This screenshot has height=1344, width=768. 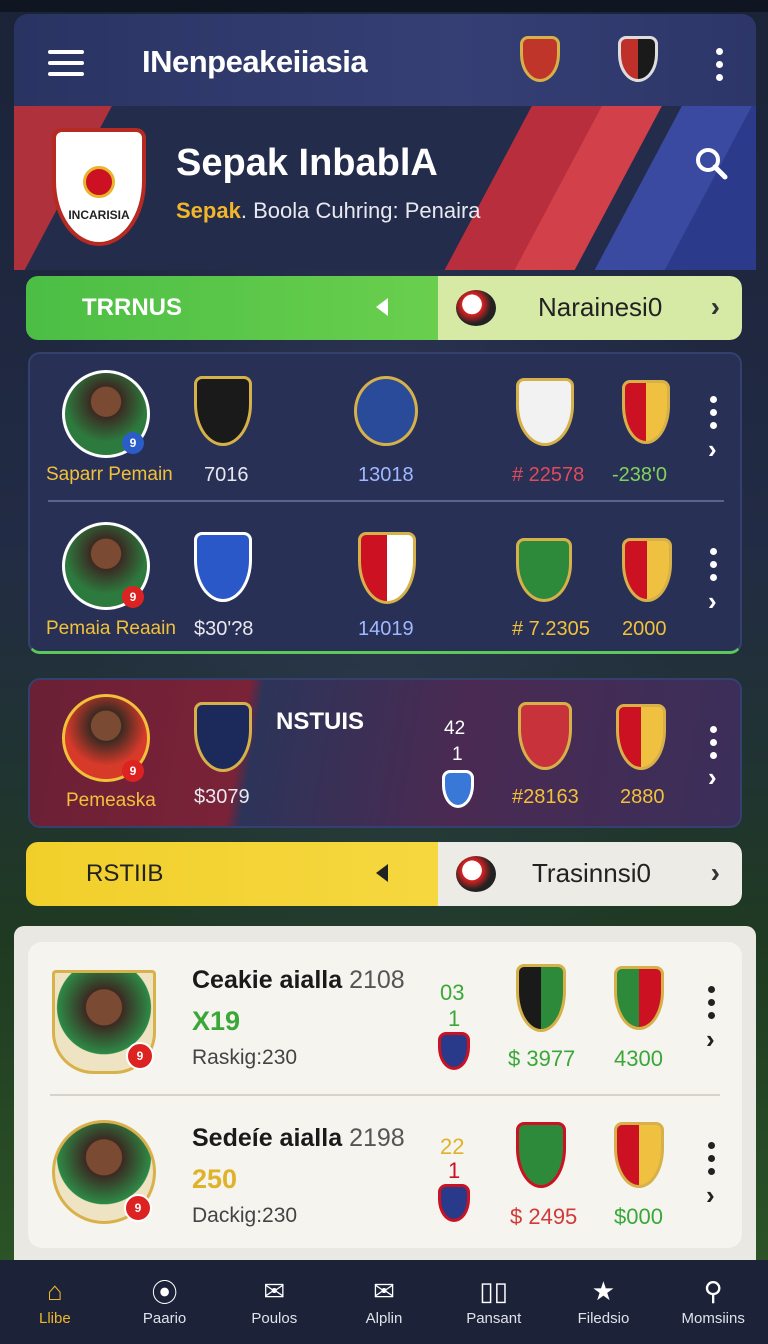 I want to click on nav-item-search-user: ⚲ Momsiins, so click(x=713, y=1302).